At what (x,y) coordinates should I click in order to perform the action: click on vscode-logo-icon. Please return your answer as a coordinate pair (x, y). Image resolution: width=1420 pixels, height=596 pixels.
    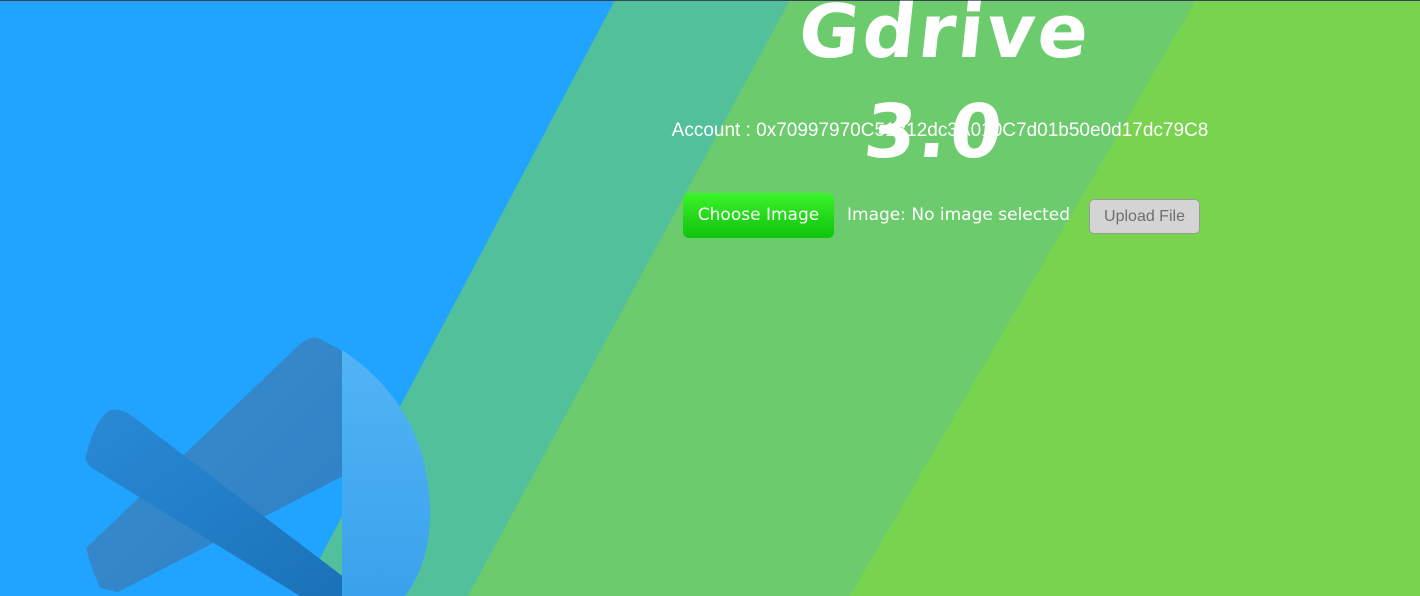
    Looking at the image, I should click on (258, 466).